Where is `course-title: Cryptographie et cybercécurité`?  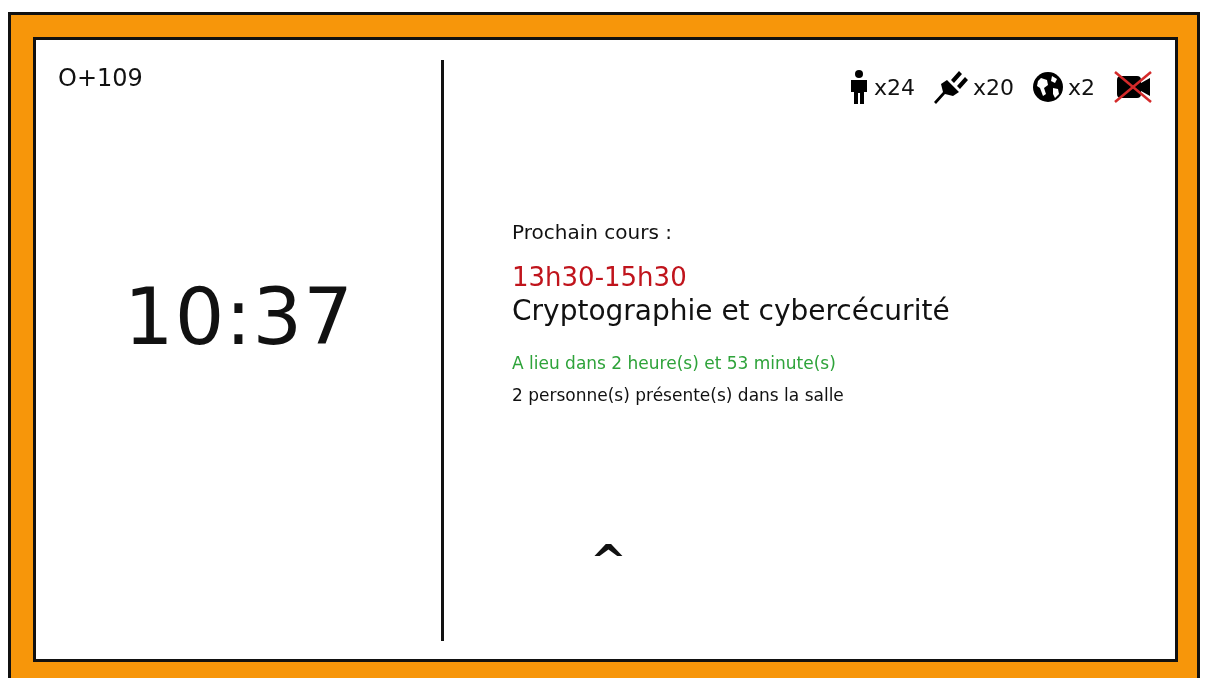 course-title: Cryptographie et cybercécurité is located at coordinates (731, 310).